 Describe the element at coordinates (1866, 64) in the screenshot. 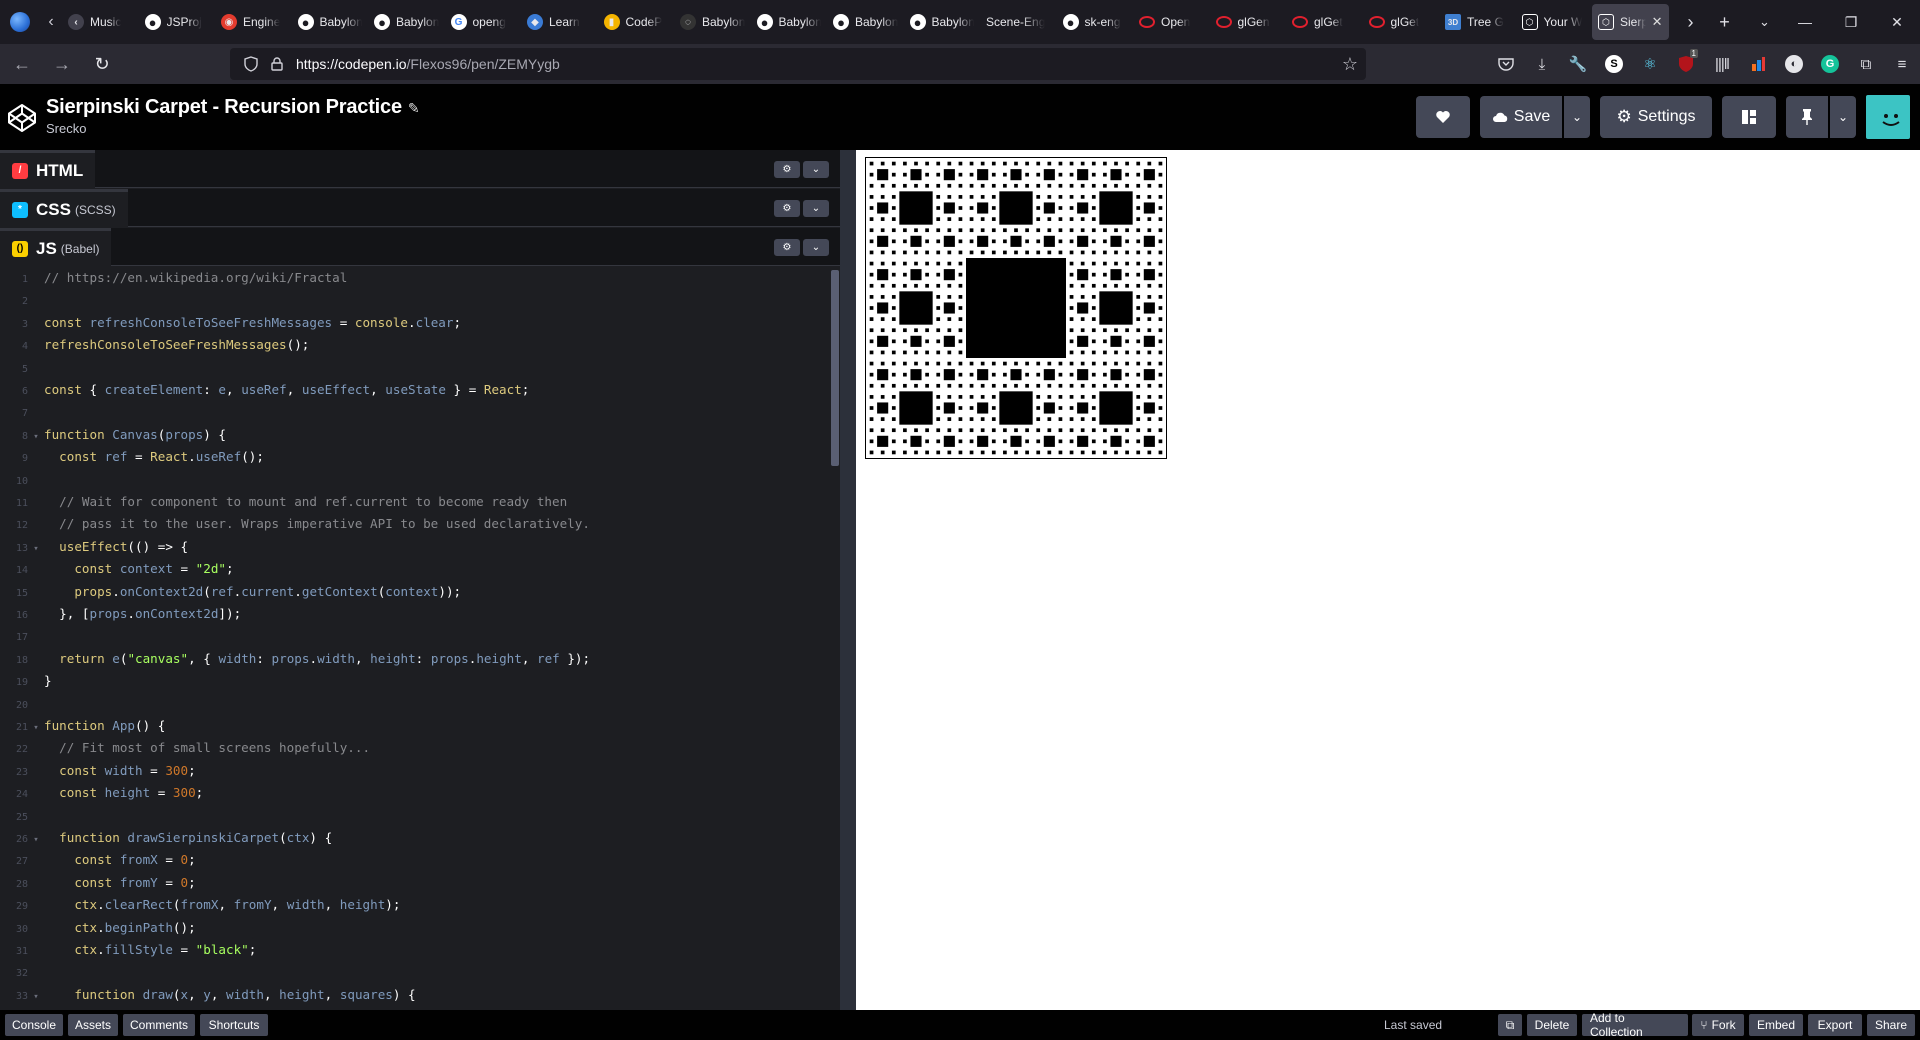

I see `extensions-puzzle-icon: ⧉` at that location.